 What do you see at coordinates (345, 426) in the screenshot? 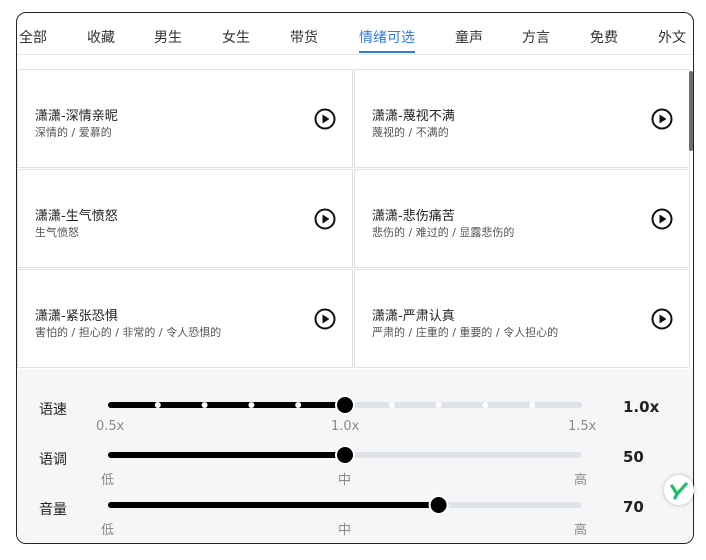
I see `speed-tick-mid: 1.0x` at bounding box center [345, 426].